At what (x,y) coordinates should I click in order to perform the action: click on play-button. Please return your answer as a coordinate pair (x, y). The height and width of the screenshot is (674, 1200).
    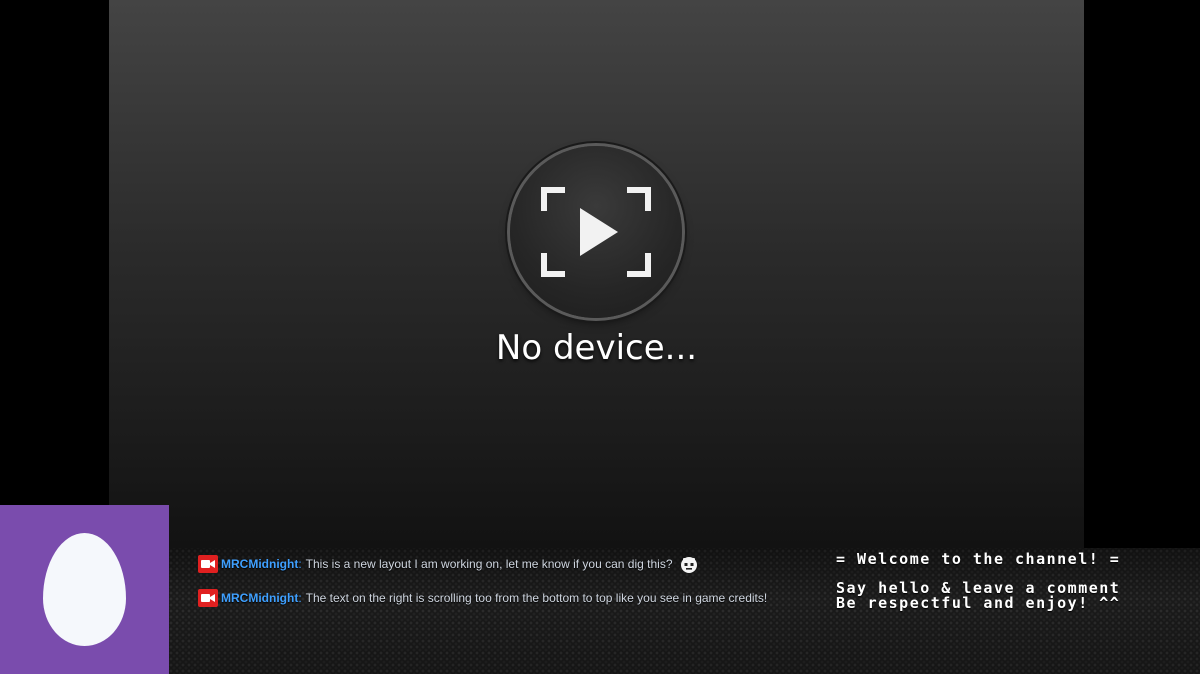
    Looking at the image, I should click on (596, 232).